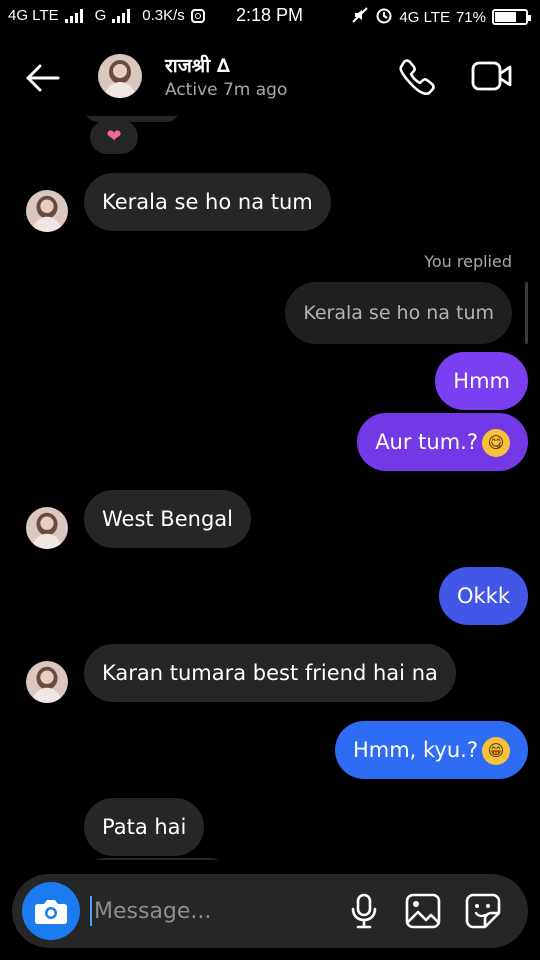  I want to click on sticker-button, so click(483, 911).